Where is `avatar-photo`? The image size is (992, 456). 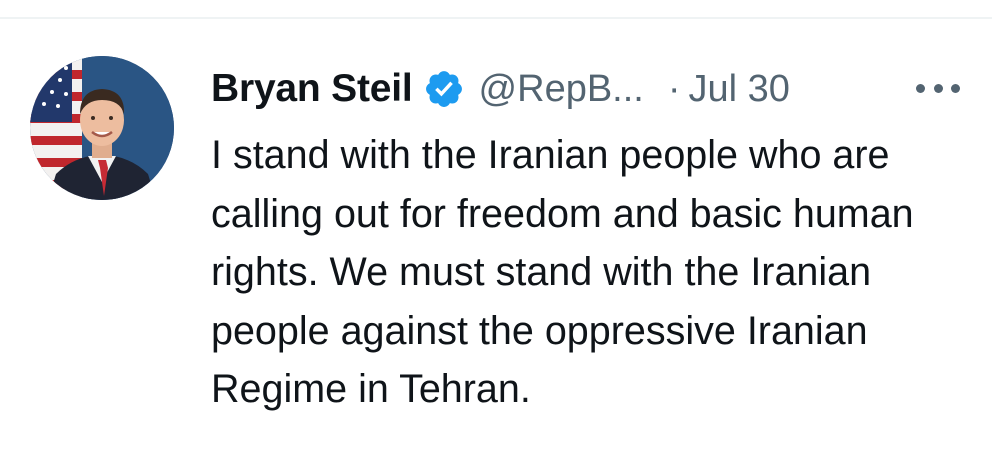
avatar-photo is located at coordinates (102, 128).